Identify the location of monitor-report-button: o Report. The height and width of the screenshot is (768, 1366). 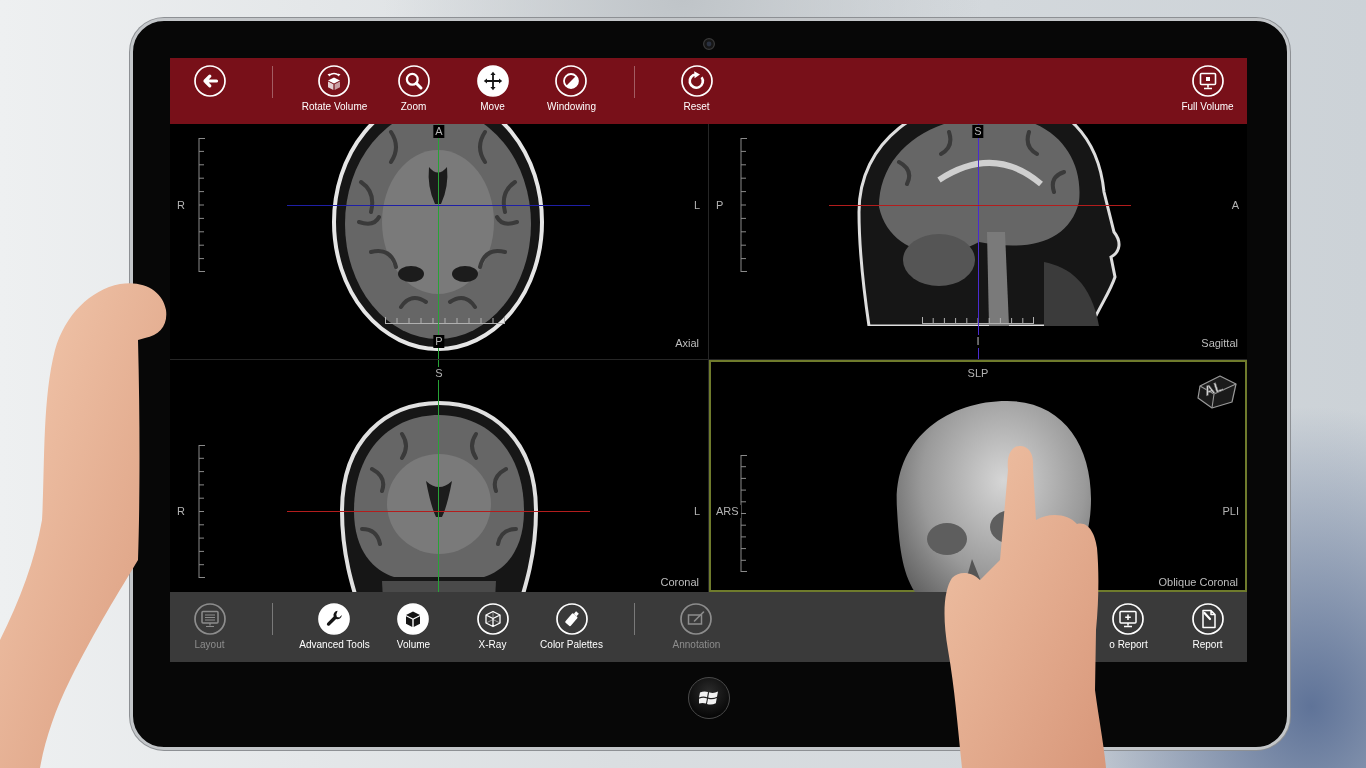
(1128, 627).